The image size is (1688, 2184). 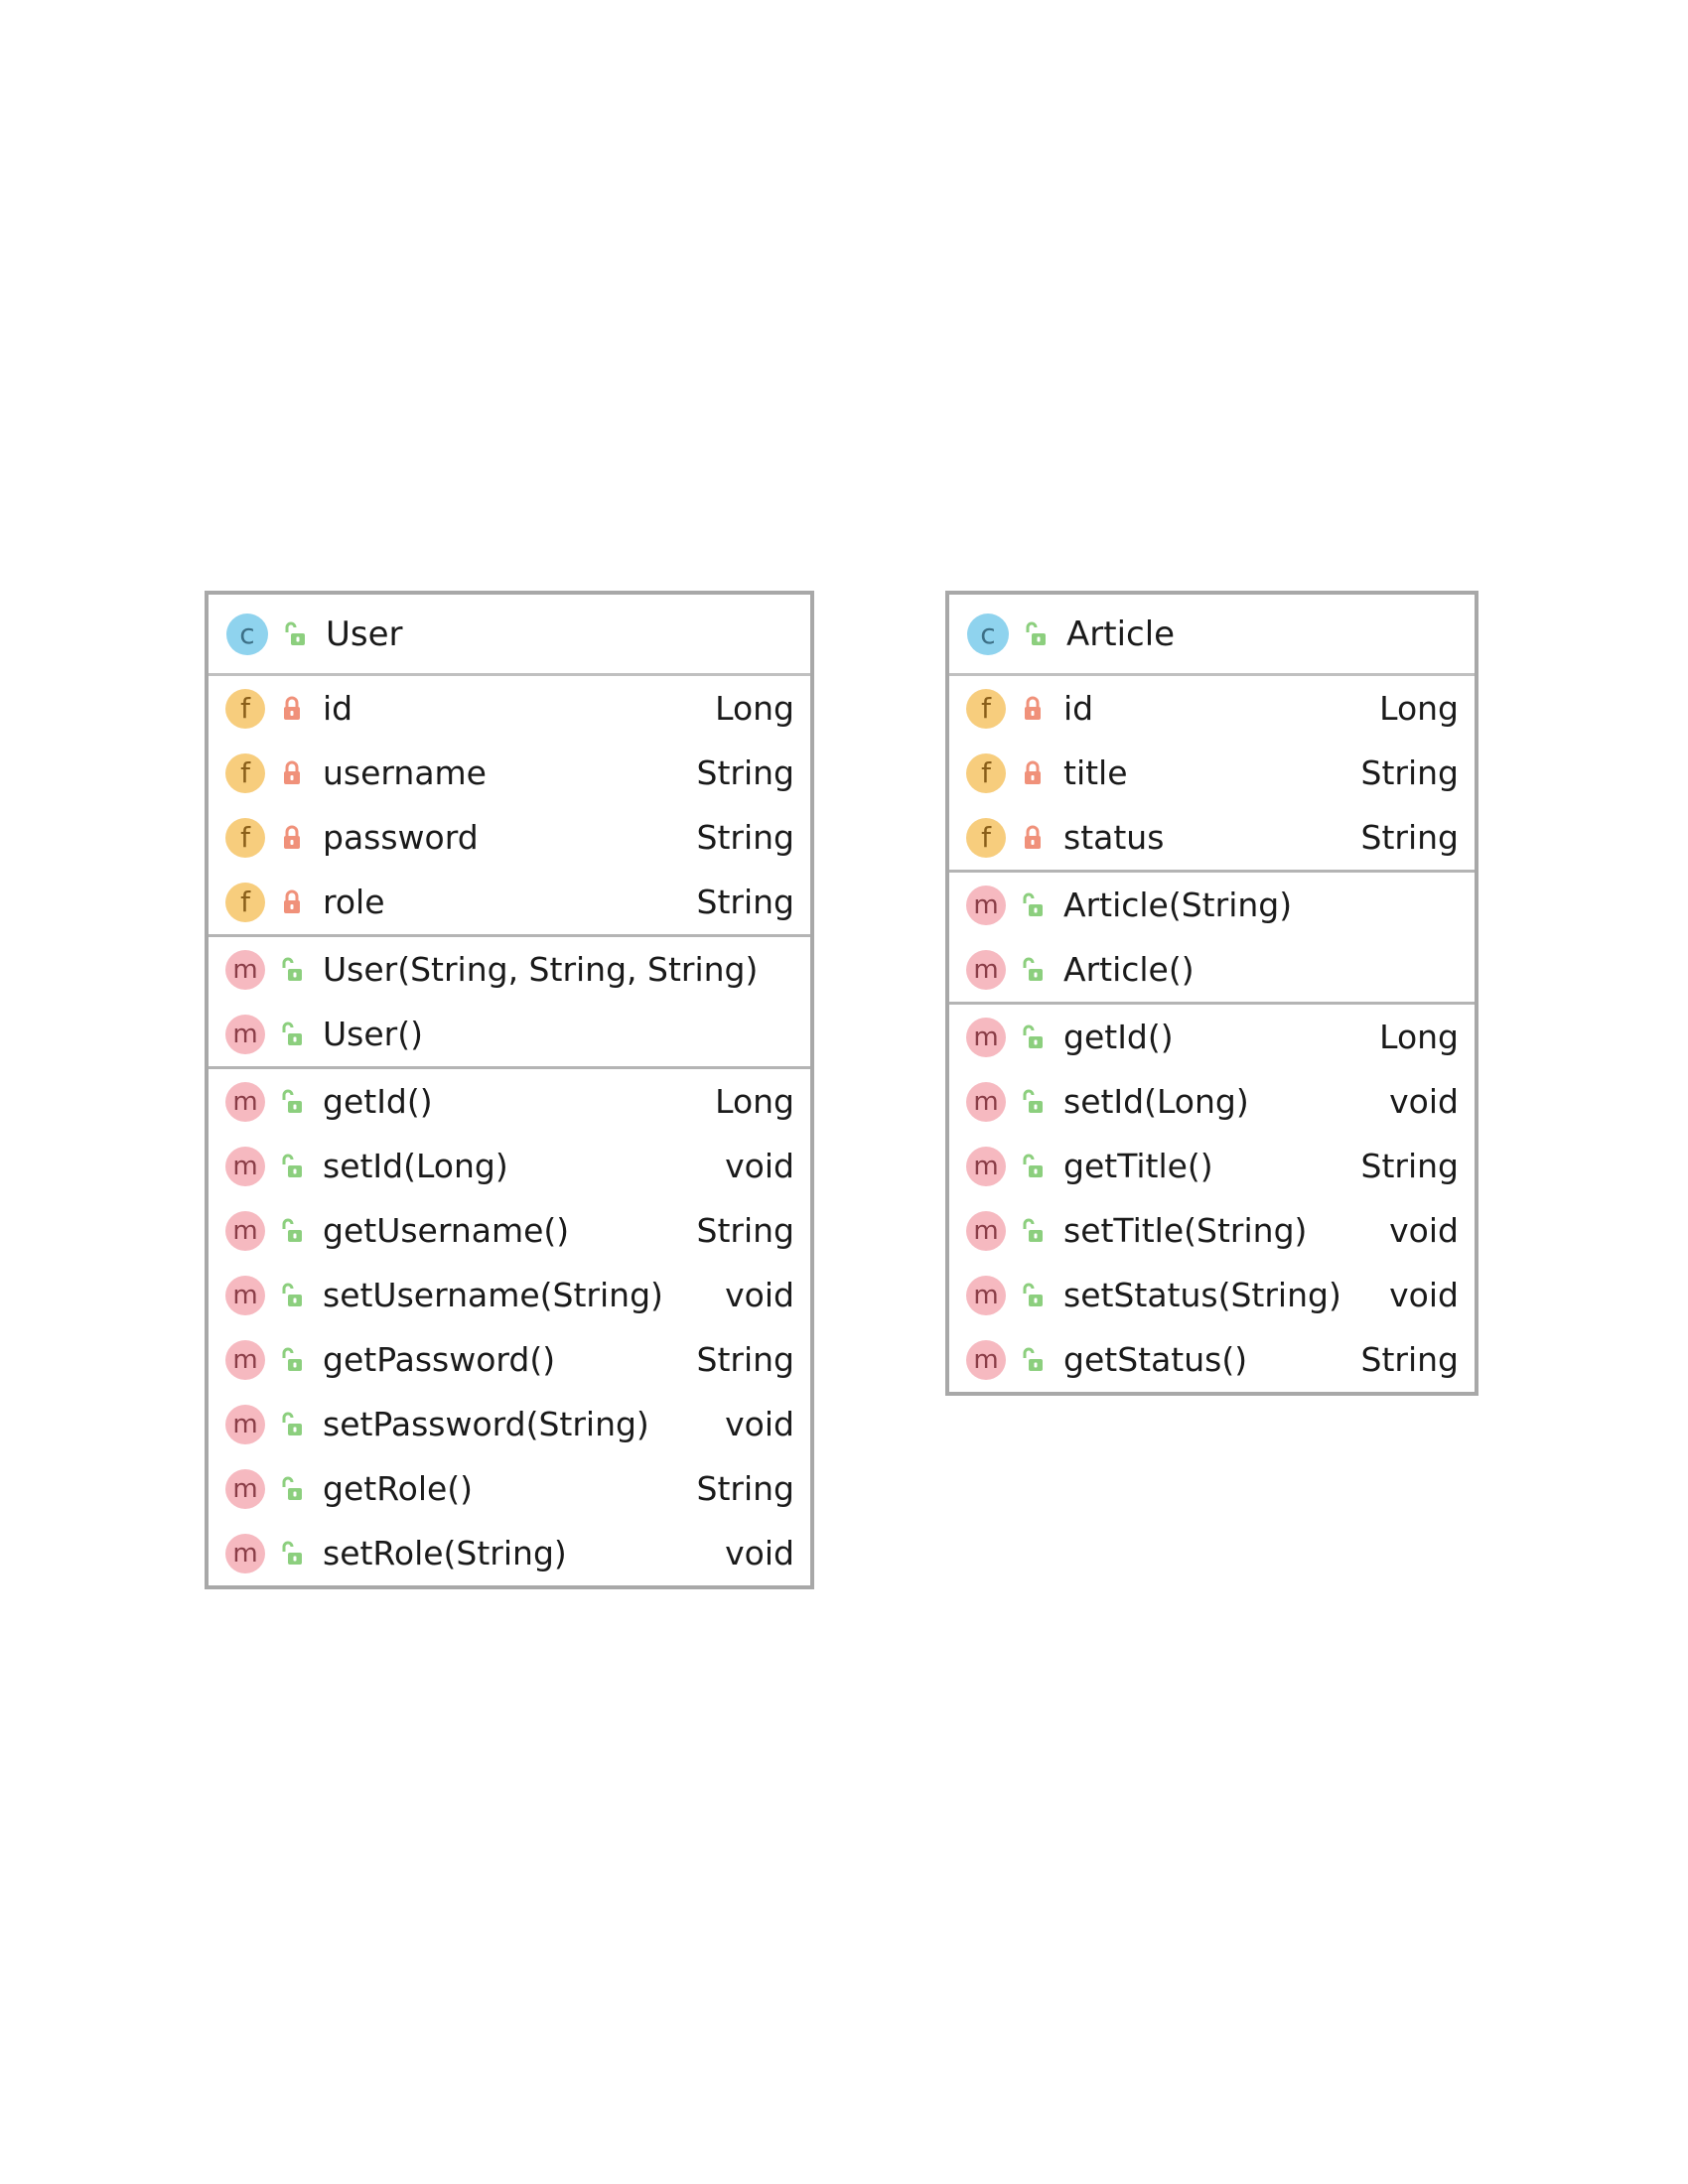 What do you see at coordinates (1202, 1295) in the screenshot?
I see `member-name: setStatus(String)` at bounding box center [1202, 1295].